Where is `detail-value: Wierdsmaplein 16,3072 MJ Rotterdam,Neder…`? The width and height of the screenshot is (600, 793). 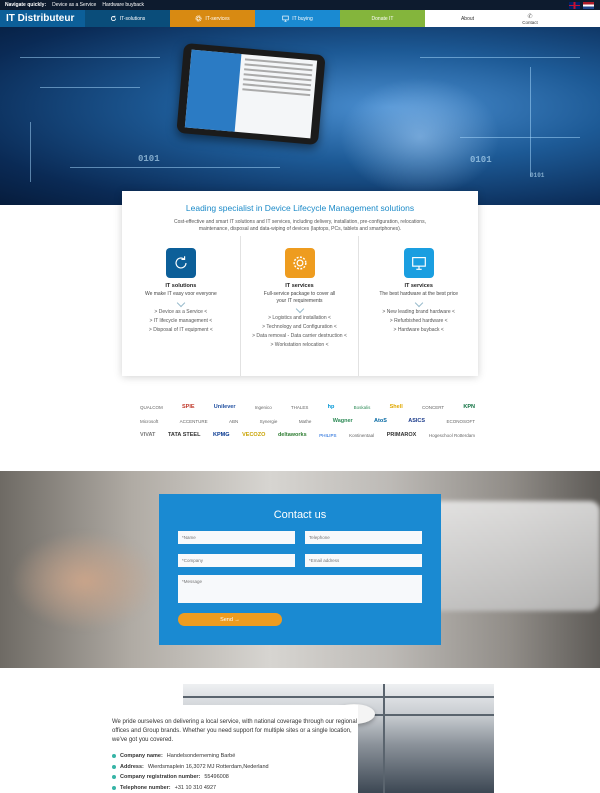
detail-value: Wierdsmaplein 16,3072 MJ Rotterdam,Neder… is located at coordinates (208, 766).